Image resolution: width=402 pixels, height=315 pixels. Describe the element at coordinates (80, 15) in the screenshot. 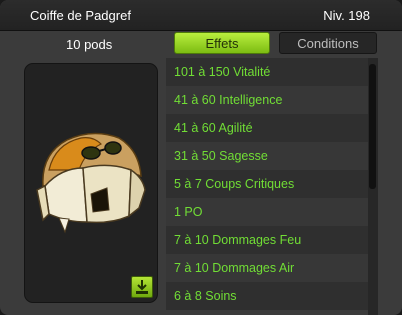

I see `item-name: Coiffe de Padgref` at that location.